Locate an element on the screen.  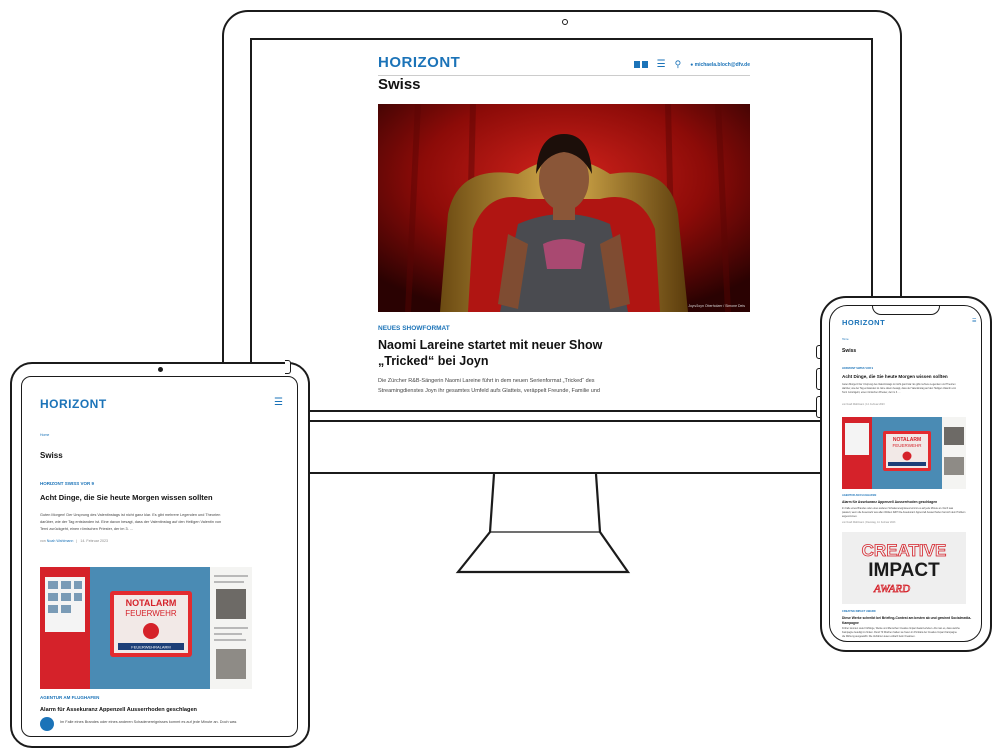
image-text: AWARD is located at coordinates (891, 589).